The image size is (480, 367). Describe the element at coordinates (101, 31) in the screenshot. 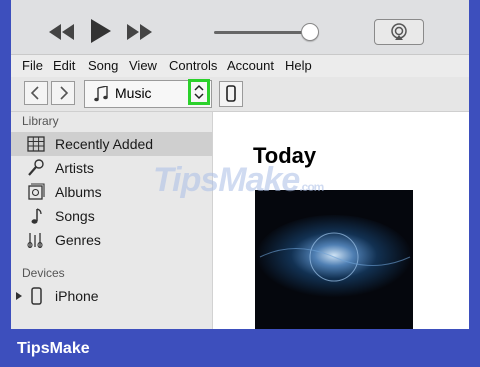

I see `play-icon` at that location.